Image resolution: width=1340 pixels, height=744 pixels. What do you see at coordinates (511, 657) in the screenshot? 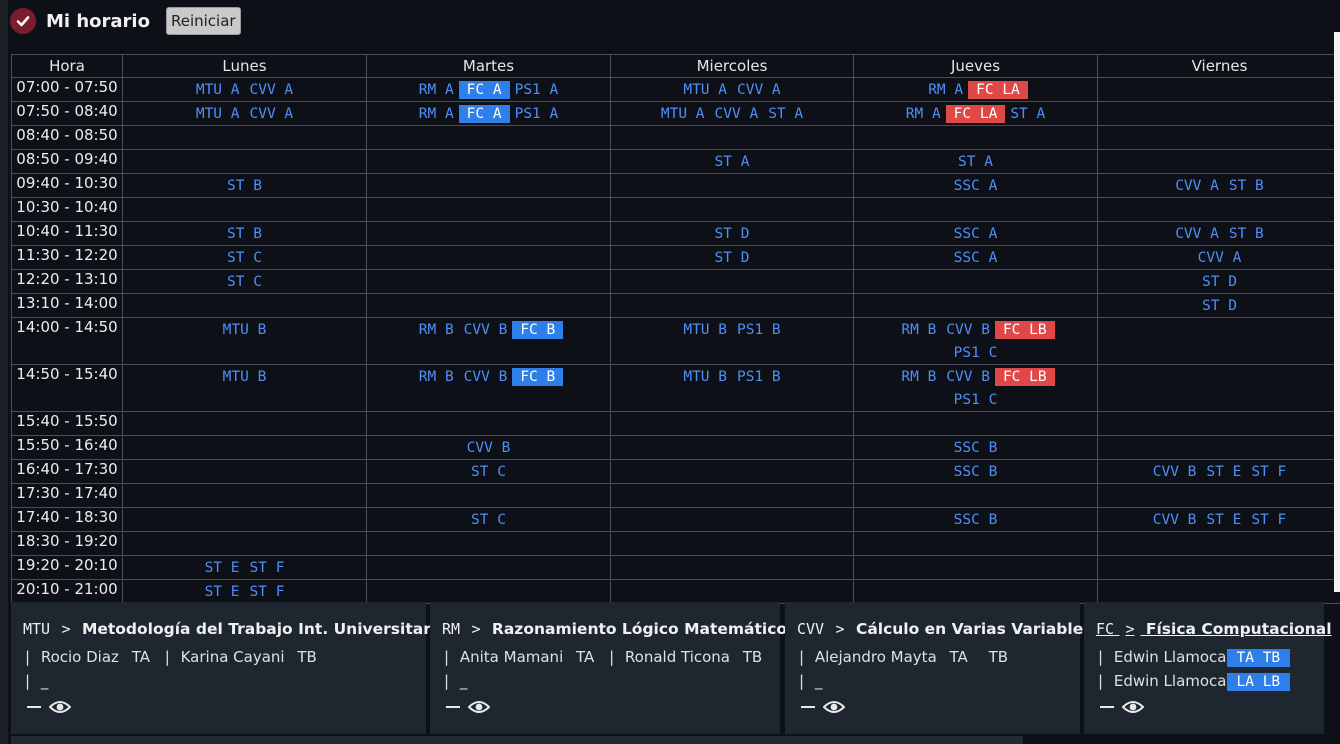
I see `teacher-name: Anita Mamani` at bounding box center [511, 657].